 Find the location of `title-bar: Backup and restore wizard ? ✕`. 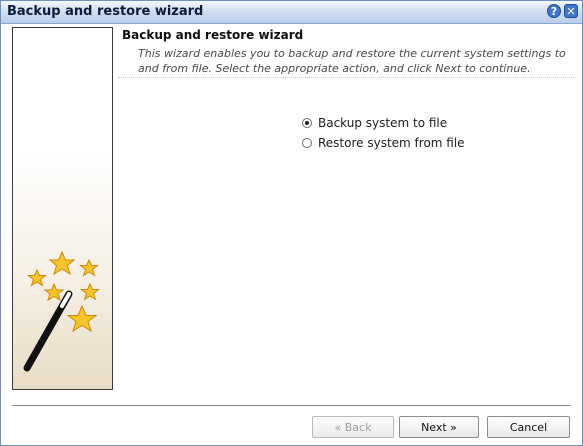

title-bar: Backup and restore wizard ? ✕ is located at coordinates (291, 12).